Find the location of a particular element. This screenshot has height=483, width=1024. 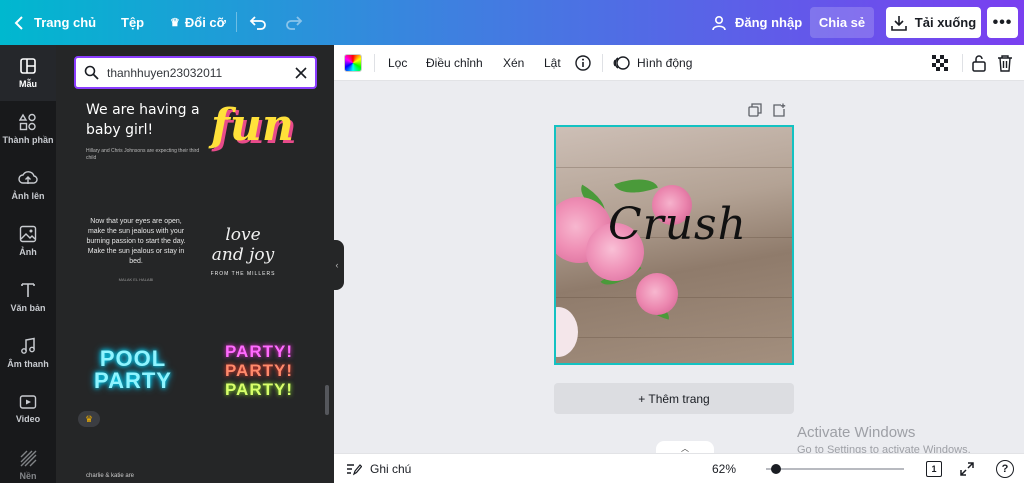

template-partial: charlie & katie are is located at coordinates (110, 476).